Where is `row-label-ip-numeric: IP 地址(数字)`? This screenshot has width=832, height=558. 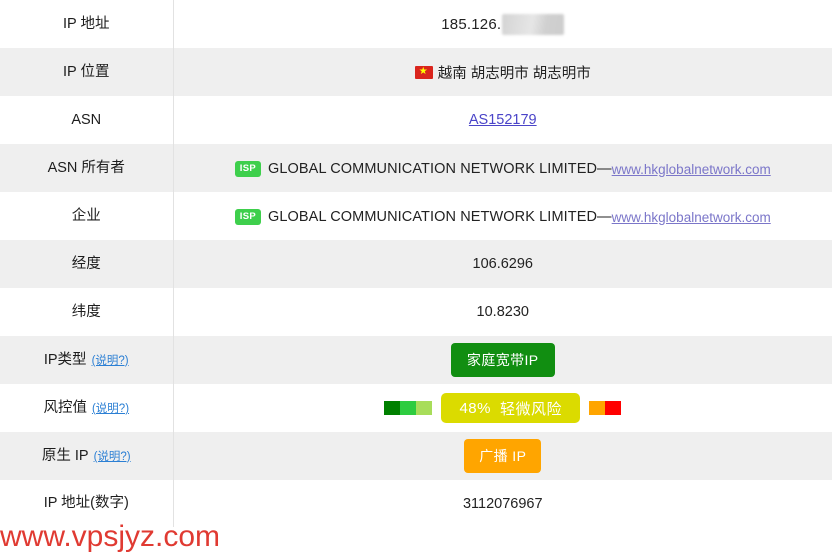 row-label-ip-numeric: IP 地址(数字) is located at coordinates (87, 503).